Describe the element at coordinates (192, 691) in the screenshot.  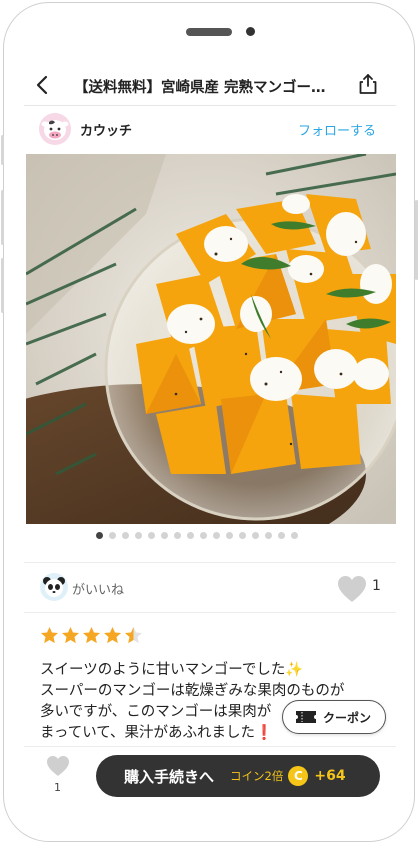
I see `review-line: スーパーのマンゴーは乾燥ぎみな果肉のものが` at that location.